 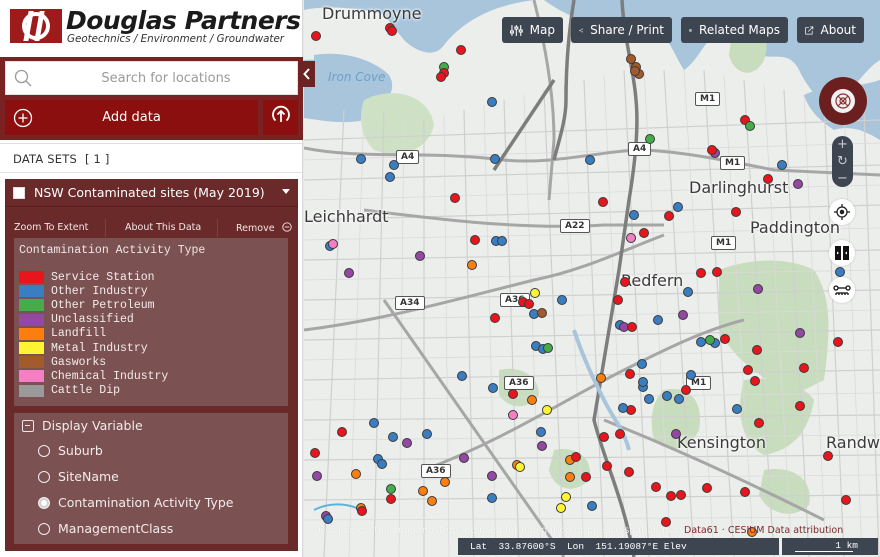 I want to click on display-variable-toggle: Display Variable, so click(x=82, y=425).